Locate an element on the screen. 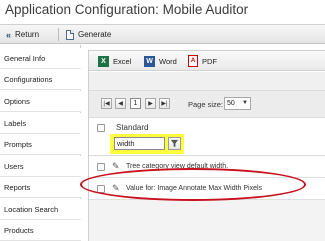 The height and width of the screenshot is (241, 325). sidebar-item-label: Products is located at coordinates (19, 230).